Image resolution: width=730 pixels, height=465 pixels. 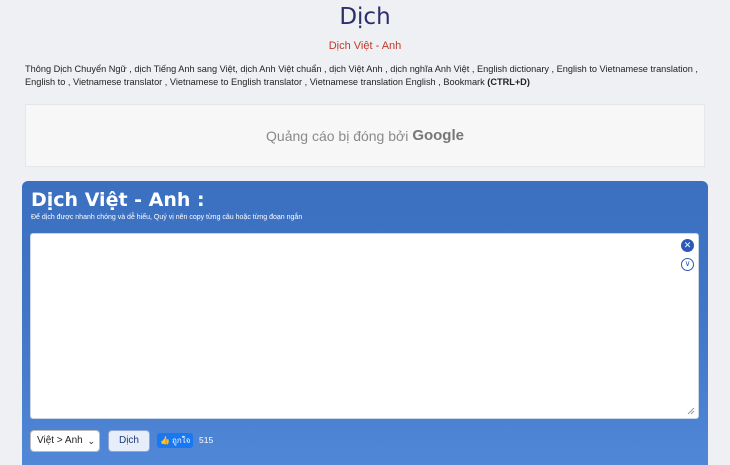 What do you see at coordinates (365, 17) in the screenshot?
I see `page-title: Dịch` at bounding box center [365, 17].